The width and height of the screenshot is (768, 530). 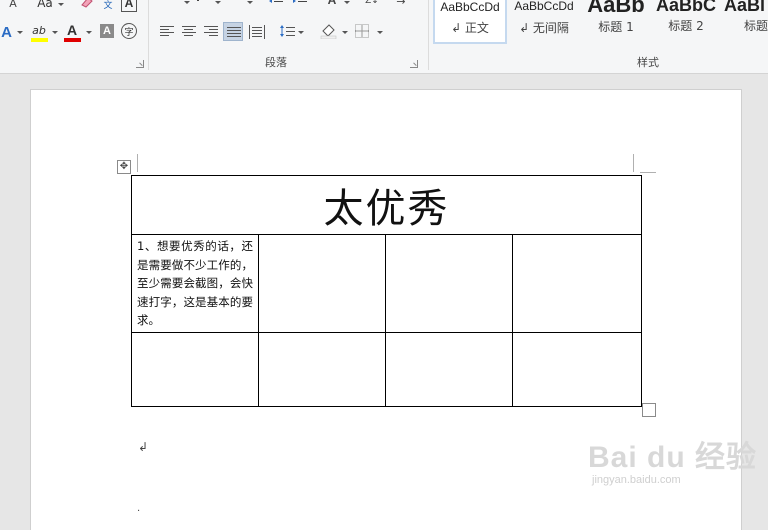 What do you see at coordinates (139, 511) in the screenshot?
I see `paragraph-mark: ·` at bounding box center [139, 511].